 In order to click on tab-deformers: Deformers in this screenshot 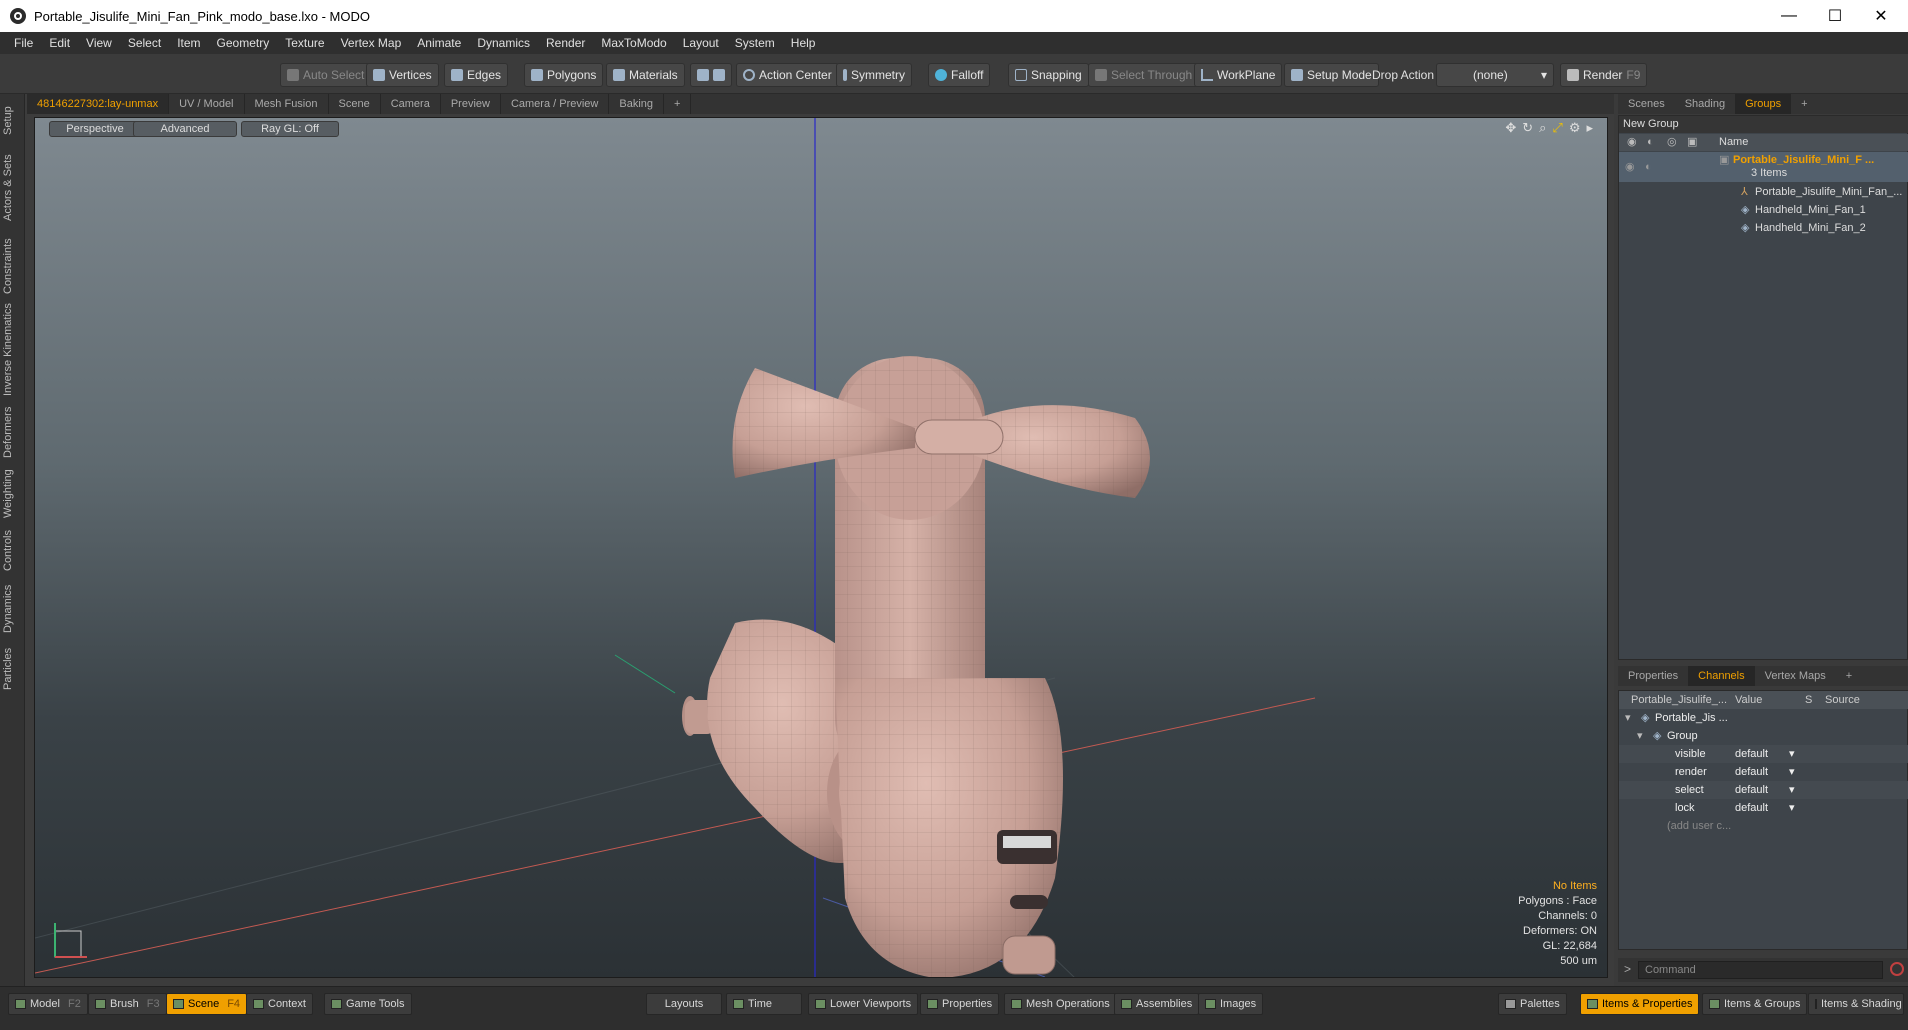, I will do `click(12, 432)`.